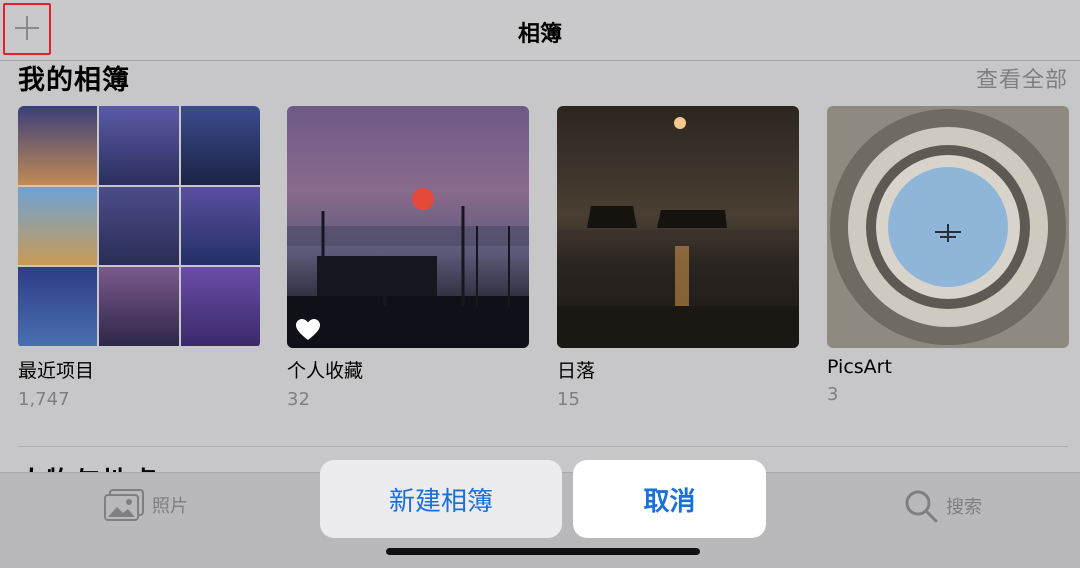  I want to click on spiral-tower-scene, so click(948, 227).